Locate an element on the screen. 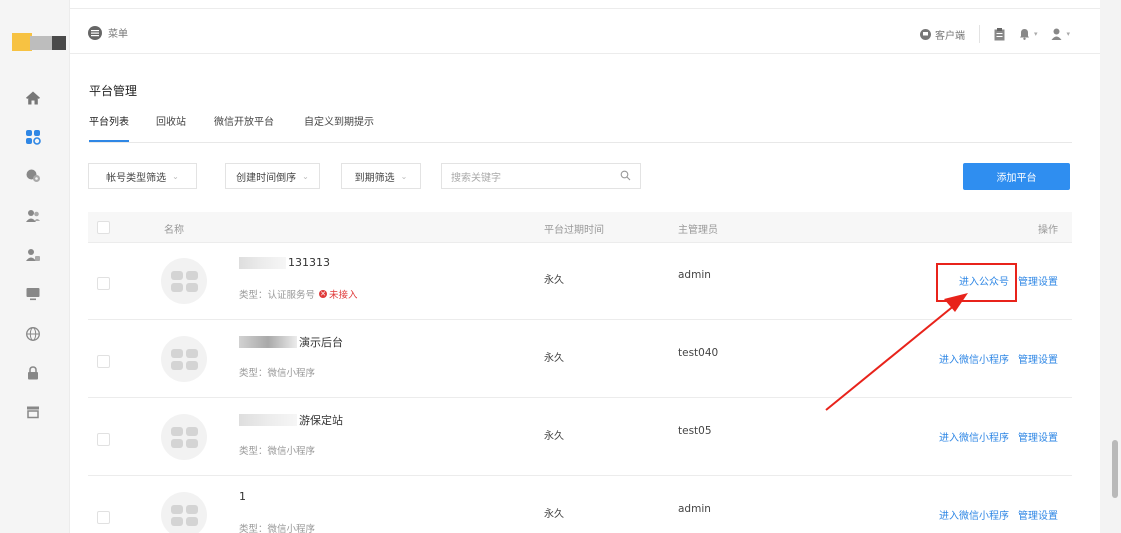 This screenshot has height=533, width=1121. lock-icon is located at coordinates (33, 373).